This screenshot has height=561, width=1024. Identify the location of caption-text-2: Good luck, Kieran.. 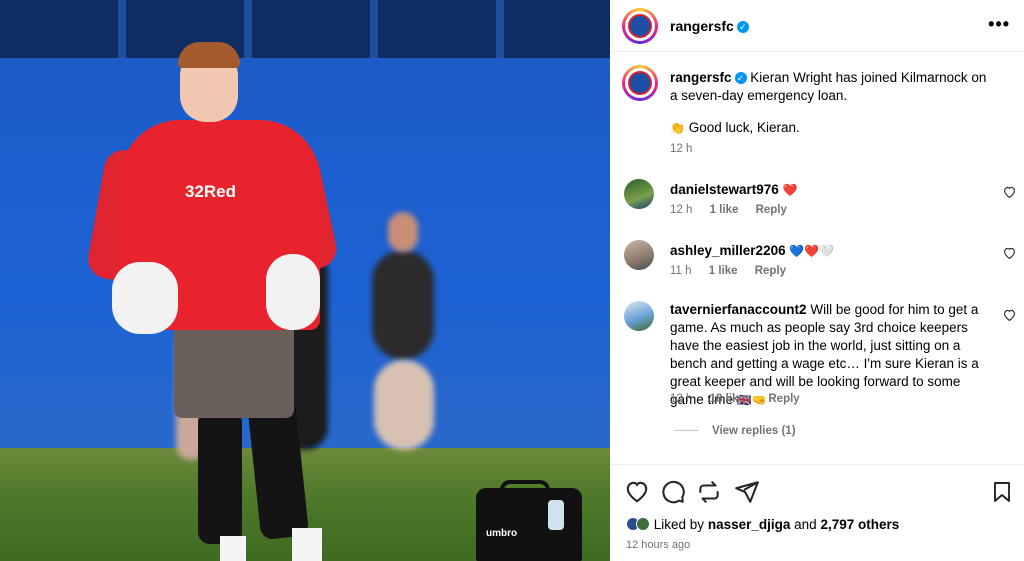
(744, 127).